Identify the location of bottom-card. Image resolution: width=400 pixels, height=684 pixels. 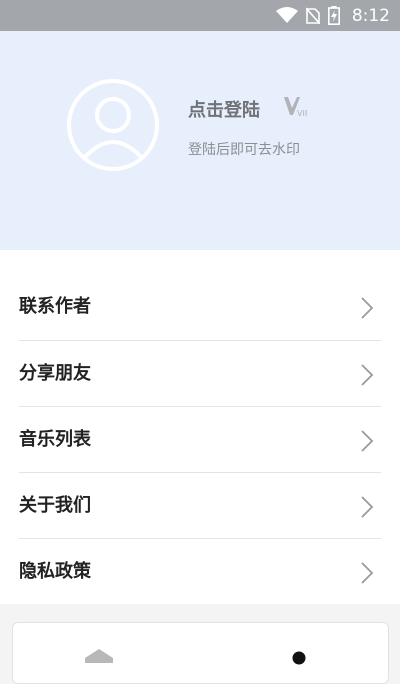
(200, 653).